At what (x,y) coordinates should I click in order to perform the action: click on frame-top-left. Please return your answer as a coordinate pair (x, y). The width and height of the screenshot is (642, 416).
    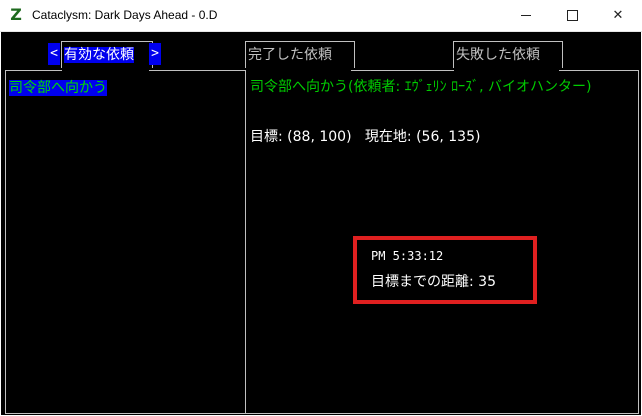
    Looking at the image, I should click on (33, 70).